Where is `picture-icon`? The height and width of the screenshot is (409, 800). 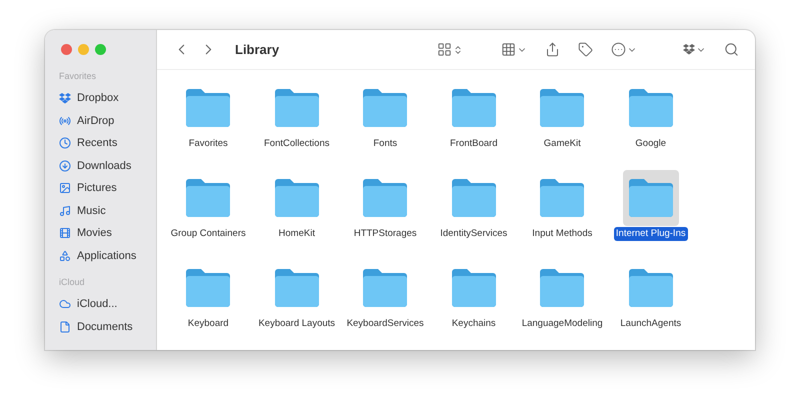
picture-icon is located at coordinates (65, 188).